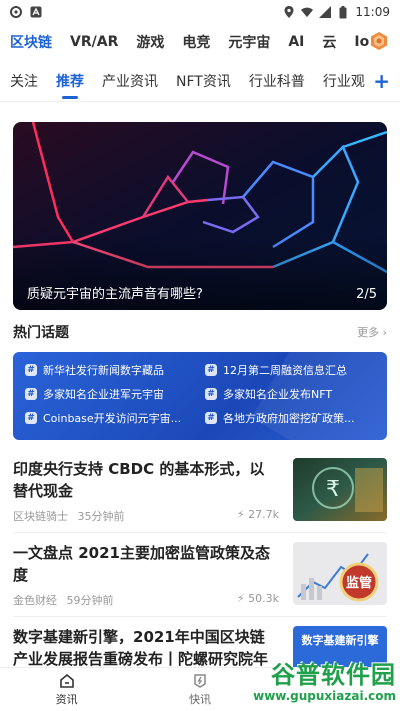  I want to click on hot-topic-label: 多家知名企业进军元宇宙, so click(103, 394).